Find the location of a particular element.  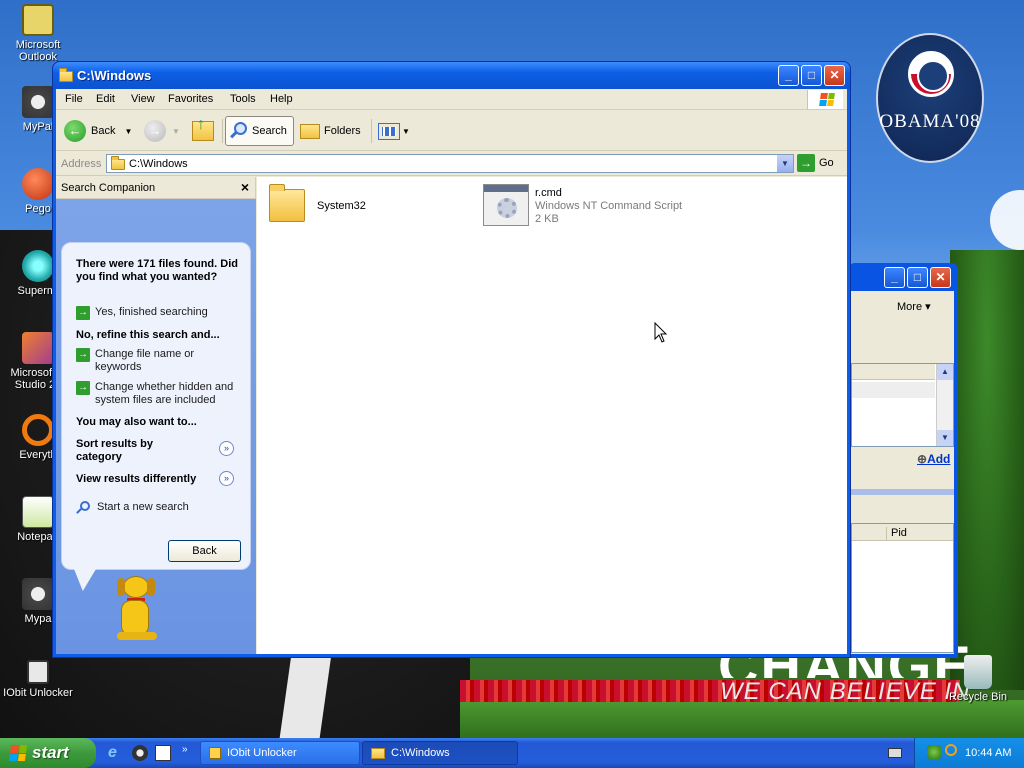

desktop-icon-iobit-unlocker: IObit Unlocker is located at coordinates (40, 679).